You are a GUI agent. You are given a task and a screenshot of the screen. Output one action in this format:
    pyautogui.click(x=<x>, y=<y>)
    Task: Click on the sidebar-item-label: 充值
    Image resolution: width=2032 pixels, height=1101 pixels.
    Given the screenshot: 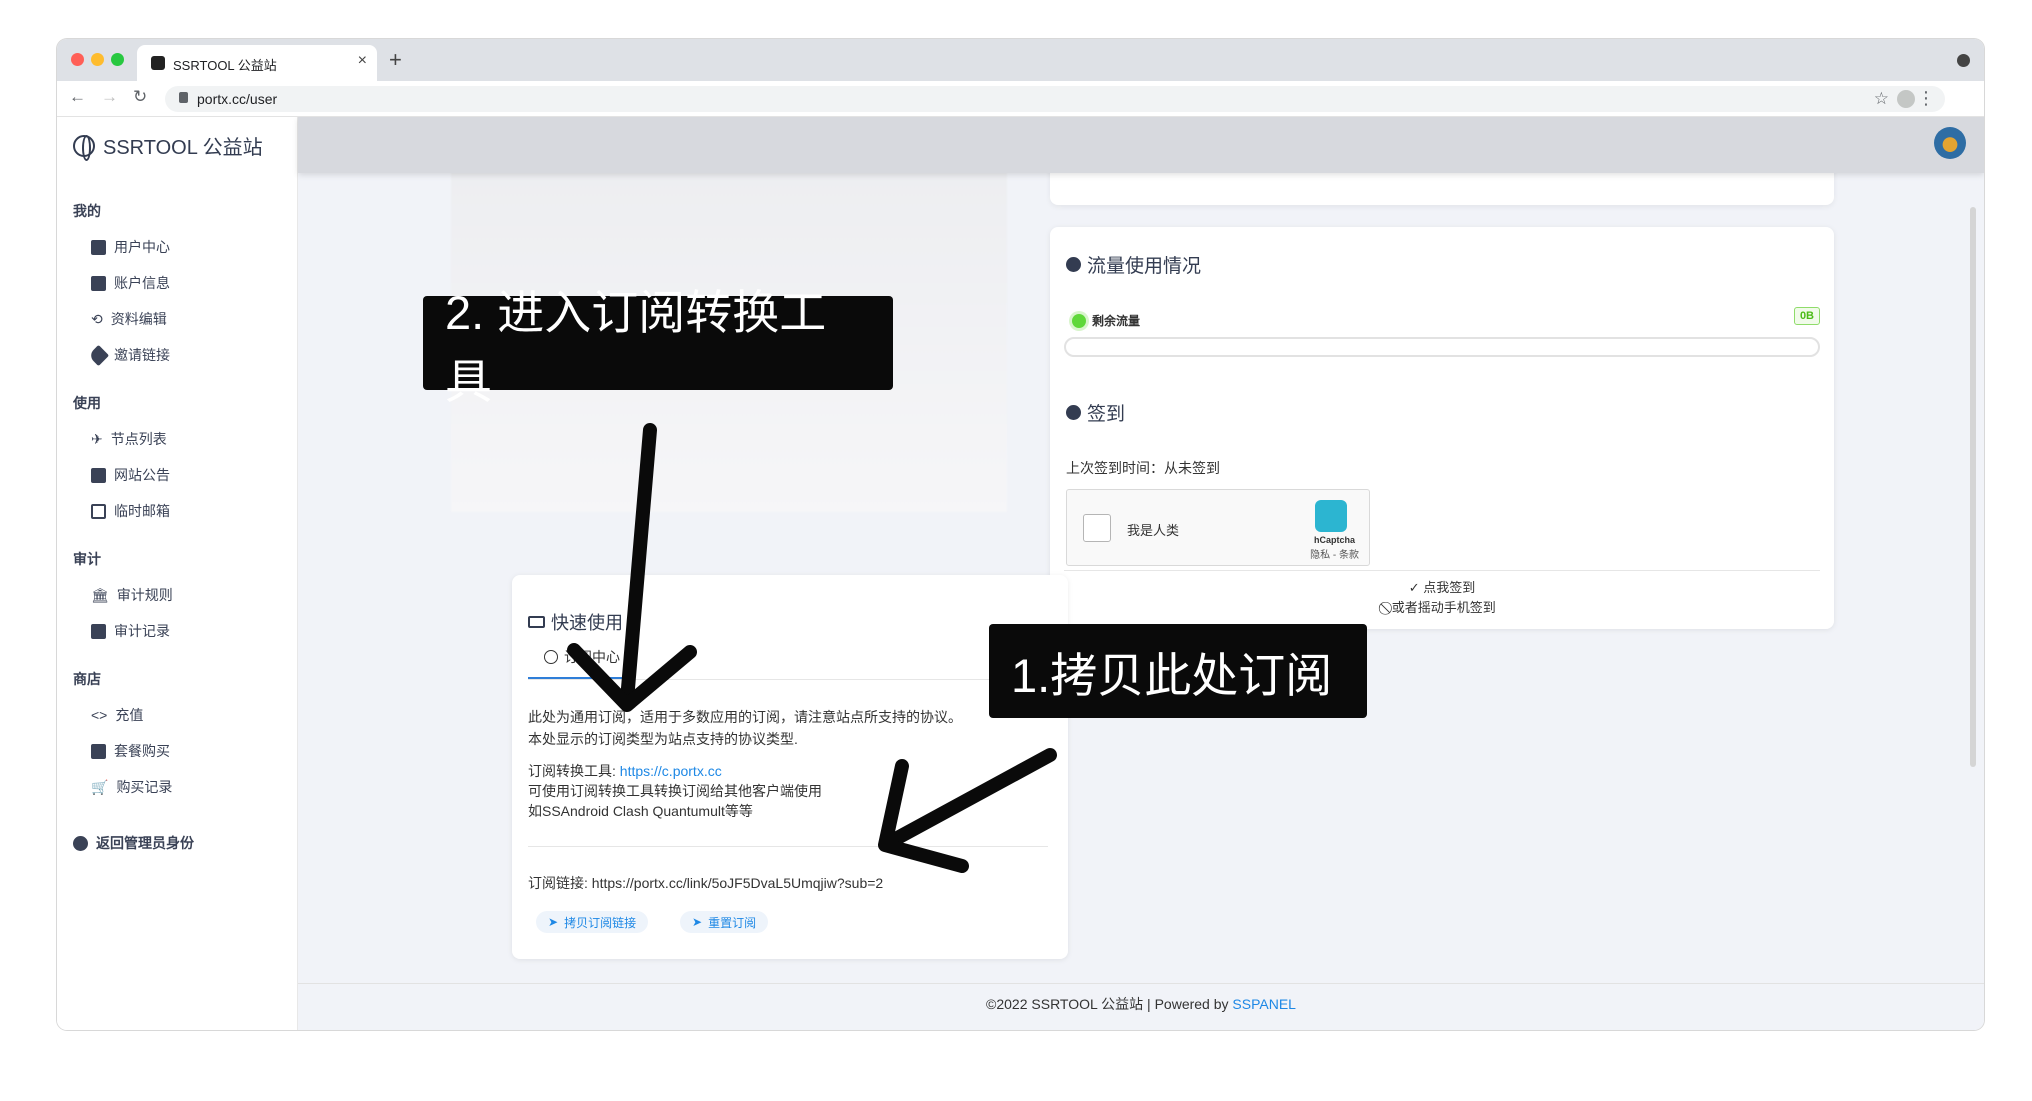 What is the action you would take?
    pyautogui.click(x=129, y=715)
    